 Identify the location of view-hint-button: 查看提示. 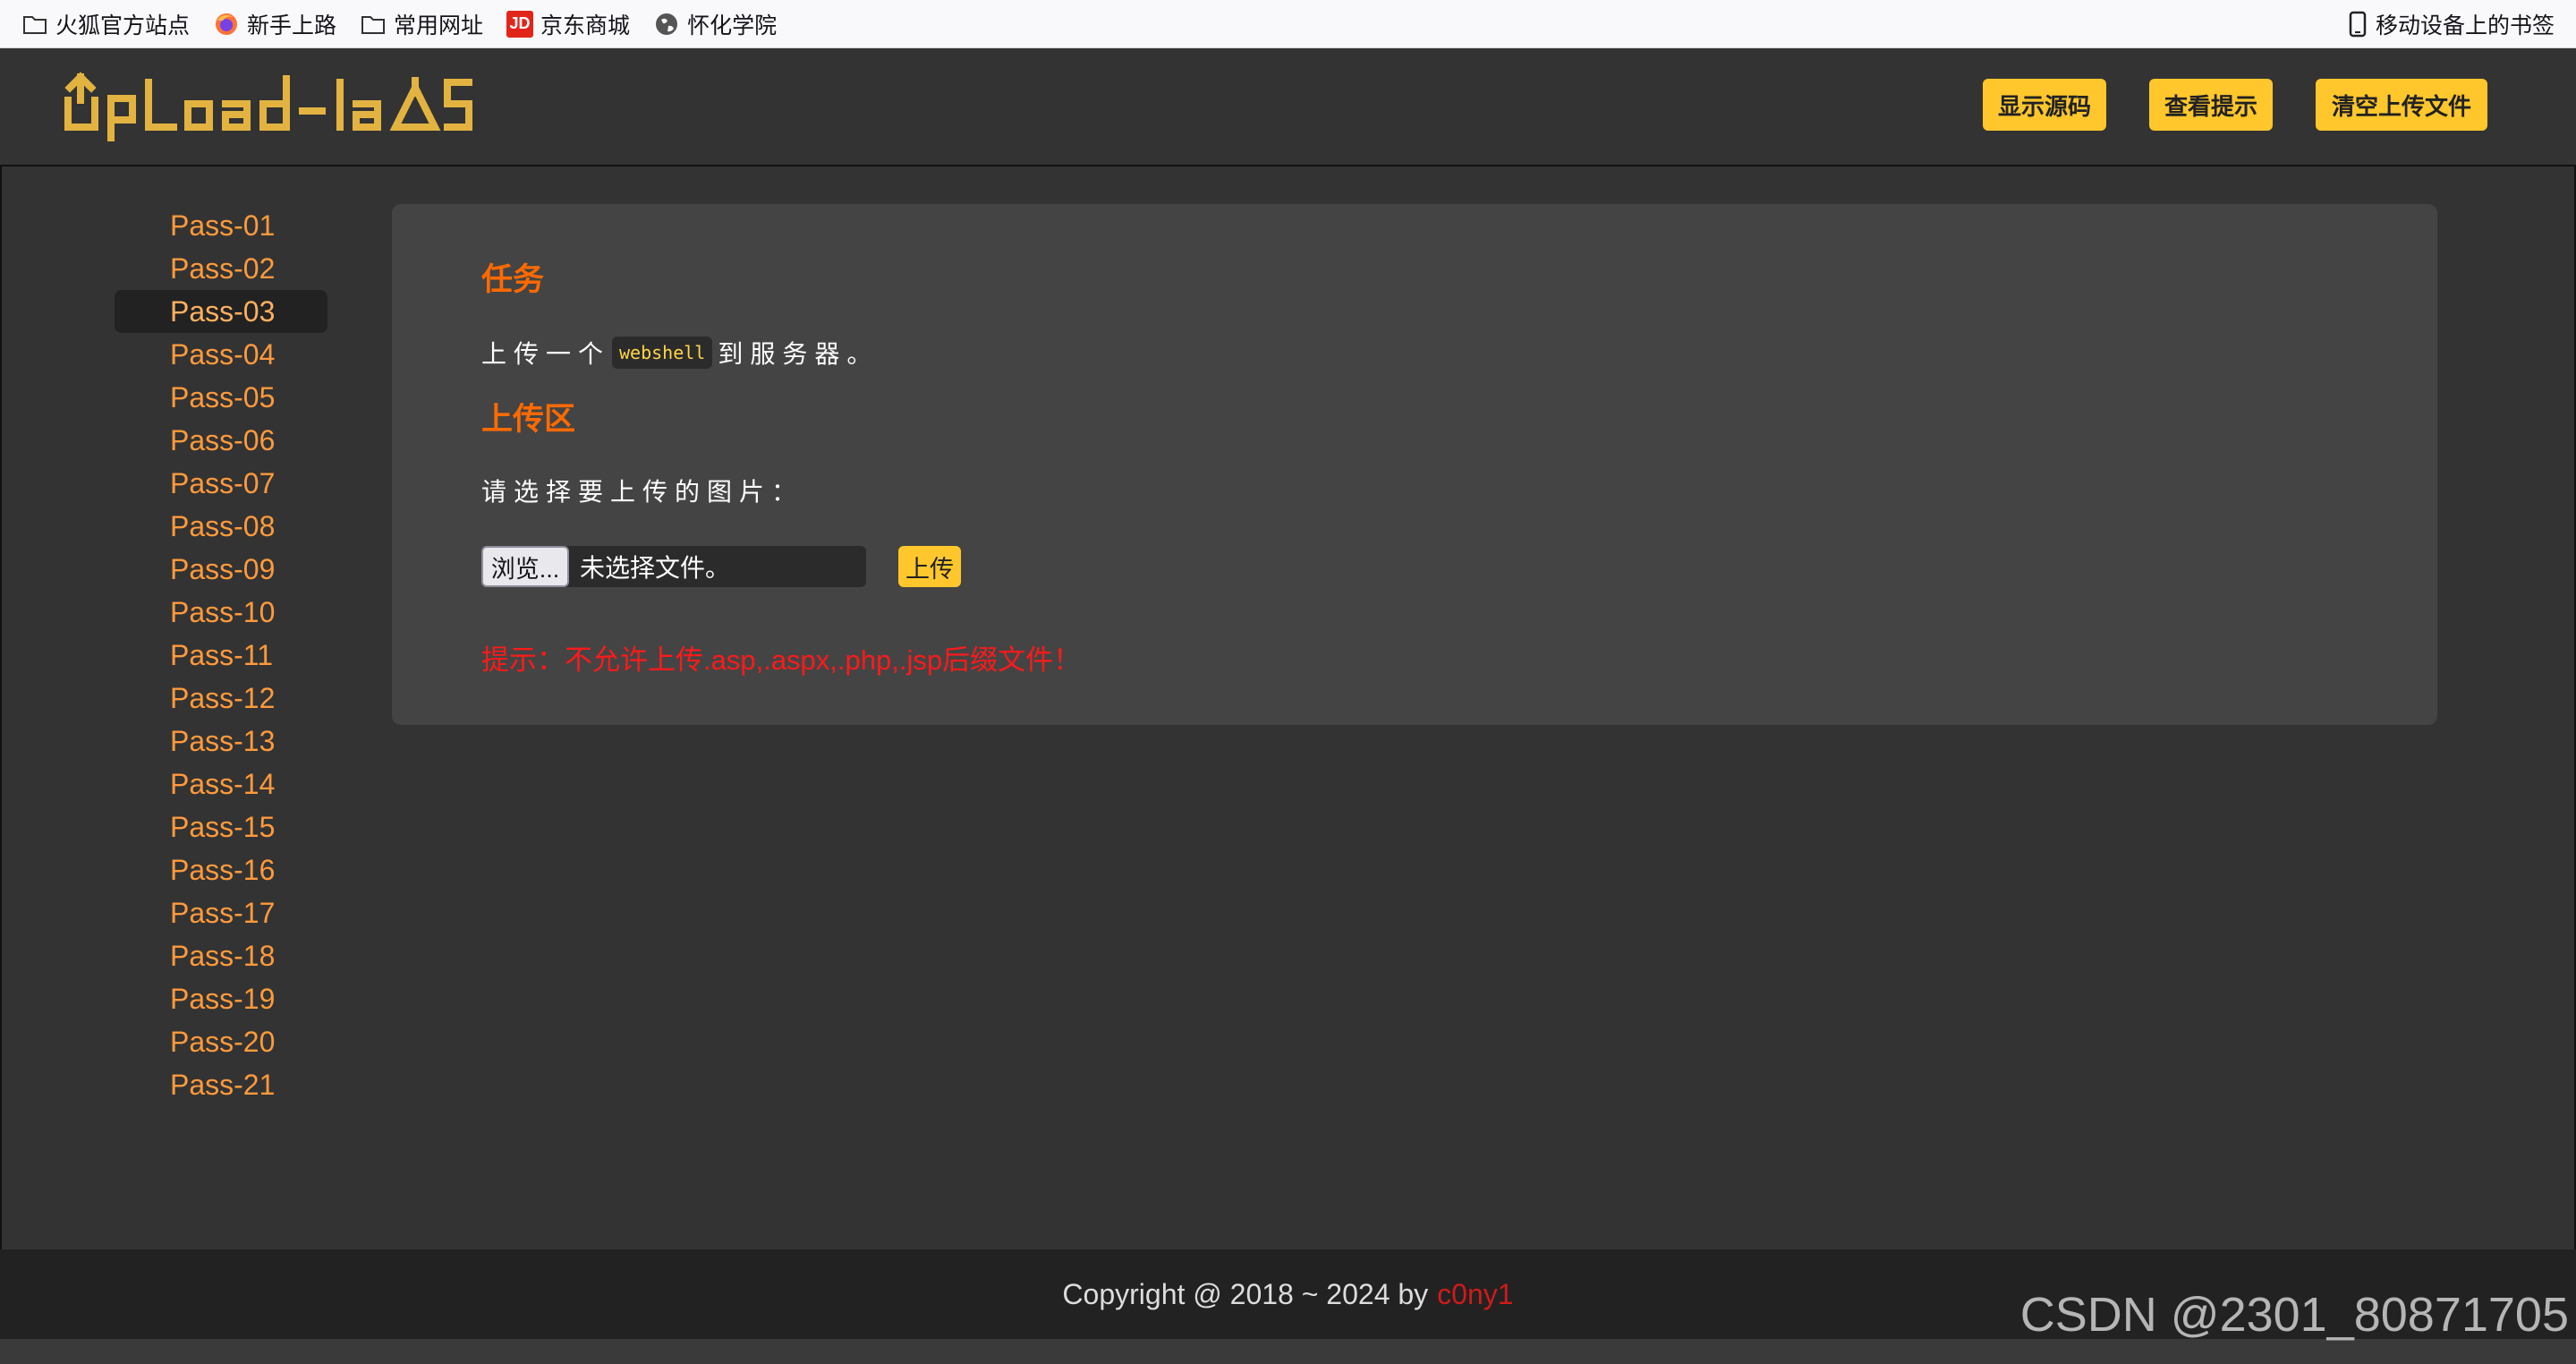
(2211, 105).